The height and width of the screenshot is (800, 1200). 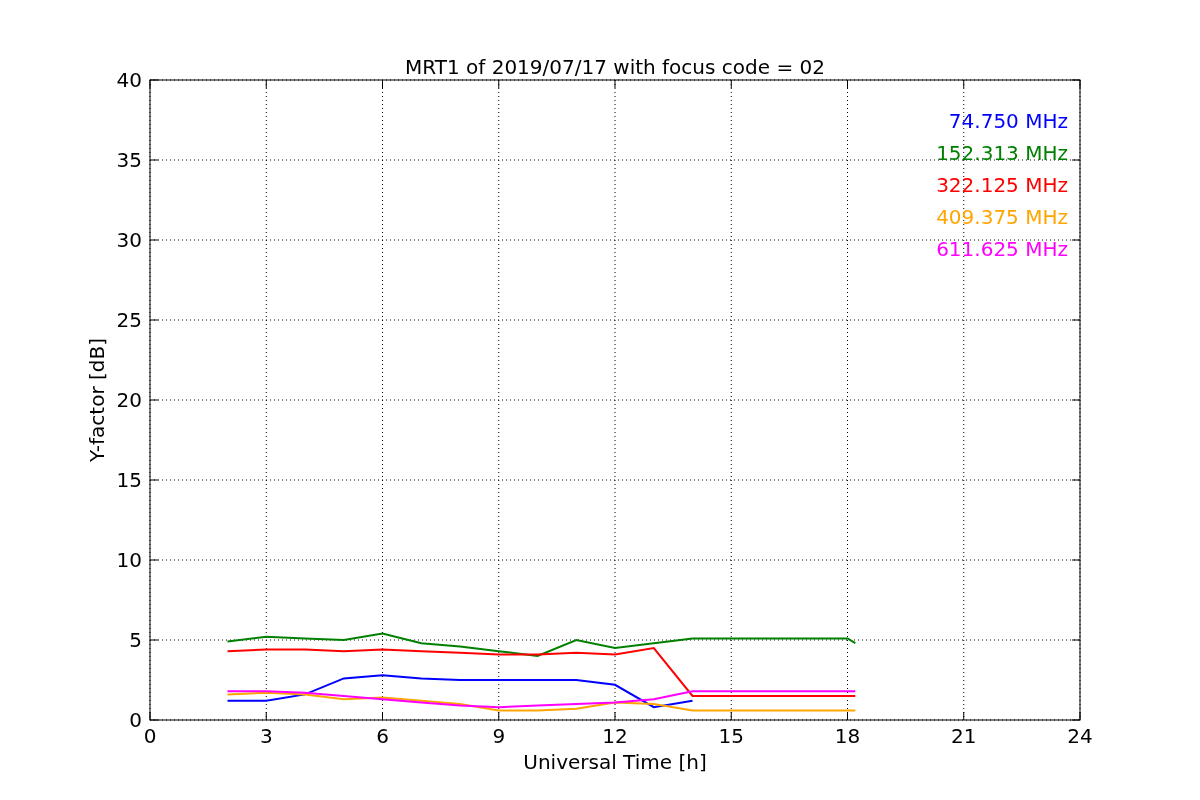 What do you see at coordinates (1002, 153) in the screenshot?
I see `legend-label: 152.313 MHz` at bounding box center [1002, 153].